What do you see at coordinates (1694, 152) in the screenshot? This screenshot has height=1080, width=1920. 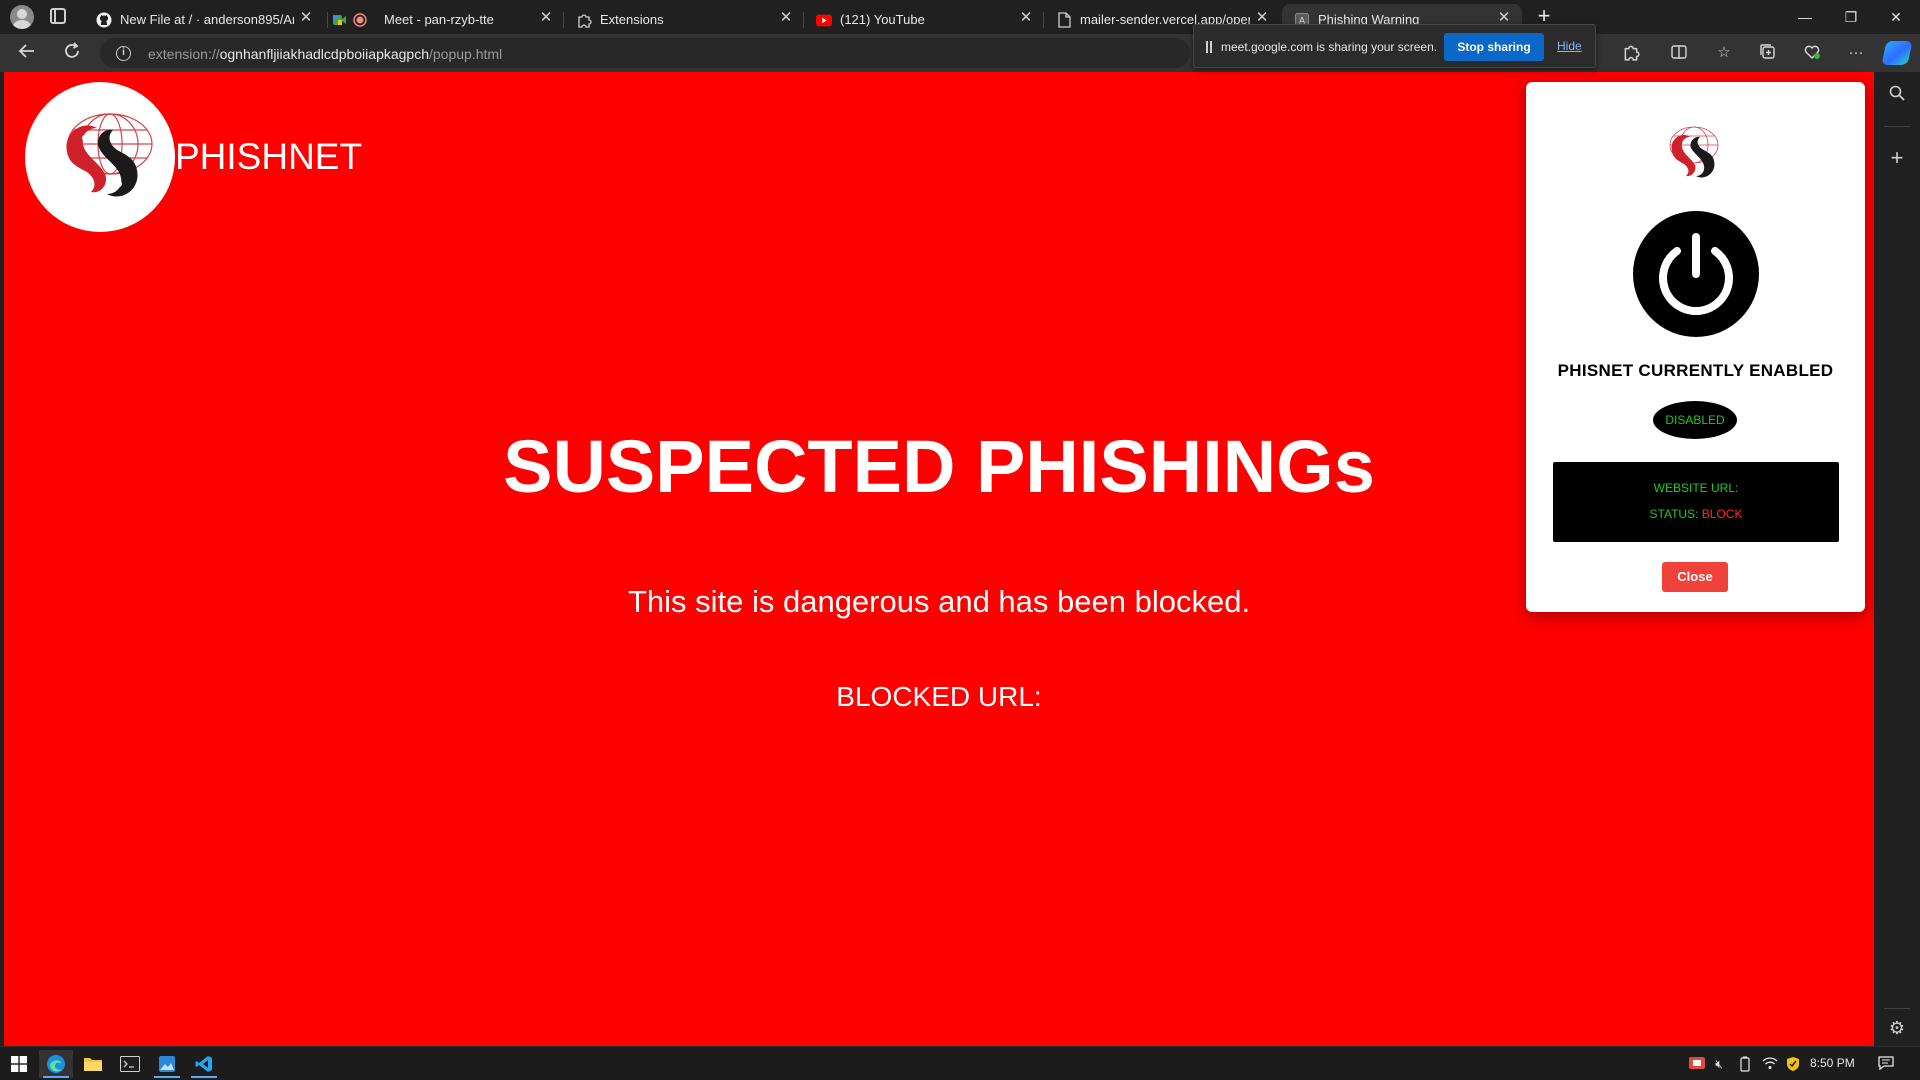 I see `phishnet-popup-logo-icon` at bounding box center [1694, 152].